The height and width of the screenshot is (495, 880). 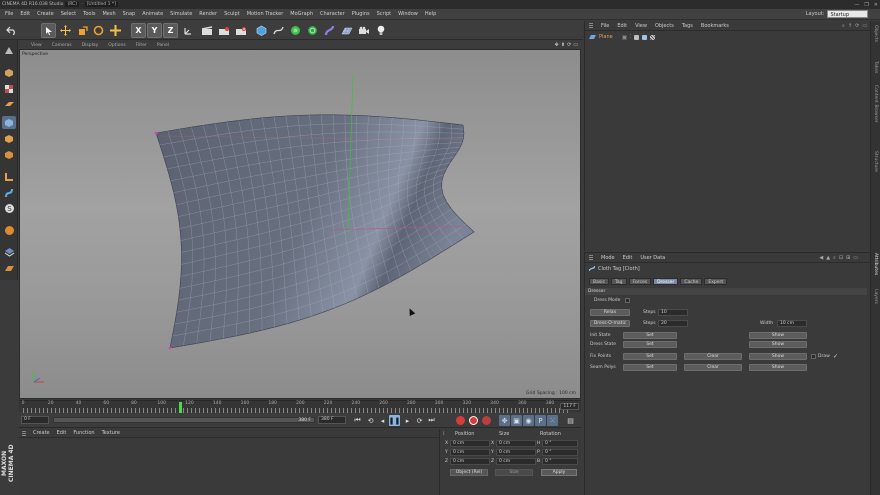 I want to click on tab-tag: Tag, so click(x=618, y=281).